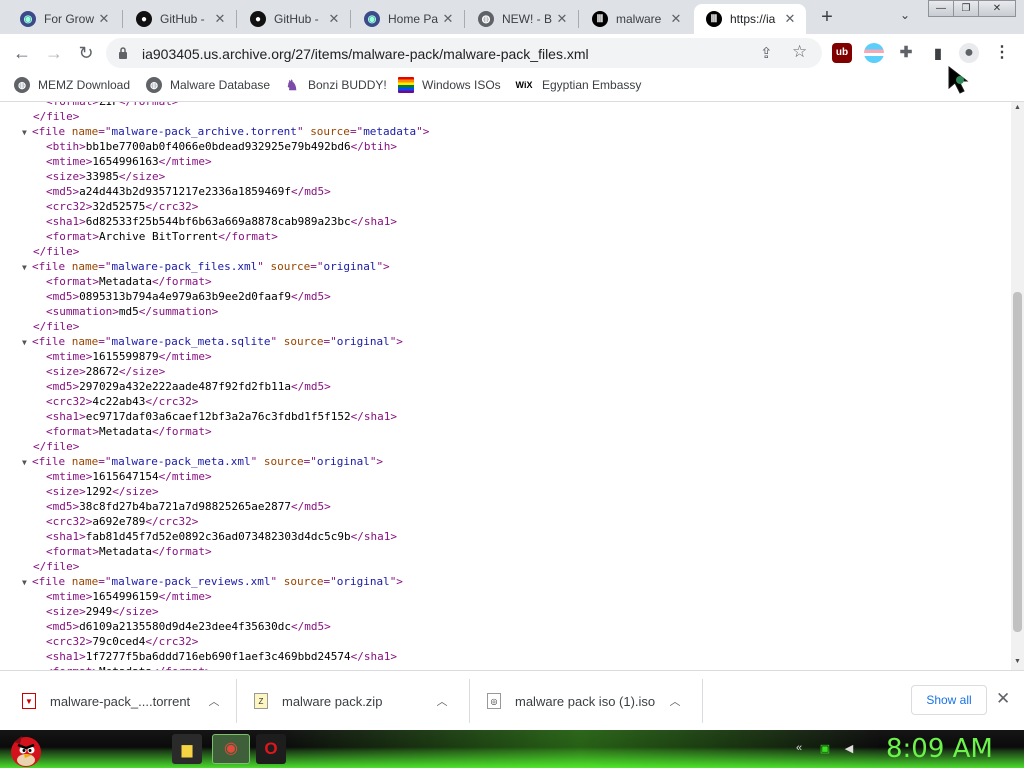 This screenshot has height=768, width=1024. I want to click on restore-button: ❐, so click(966, 8).